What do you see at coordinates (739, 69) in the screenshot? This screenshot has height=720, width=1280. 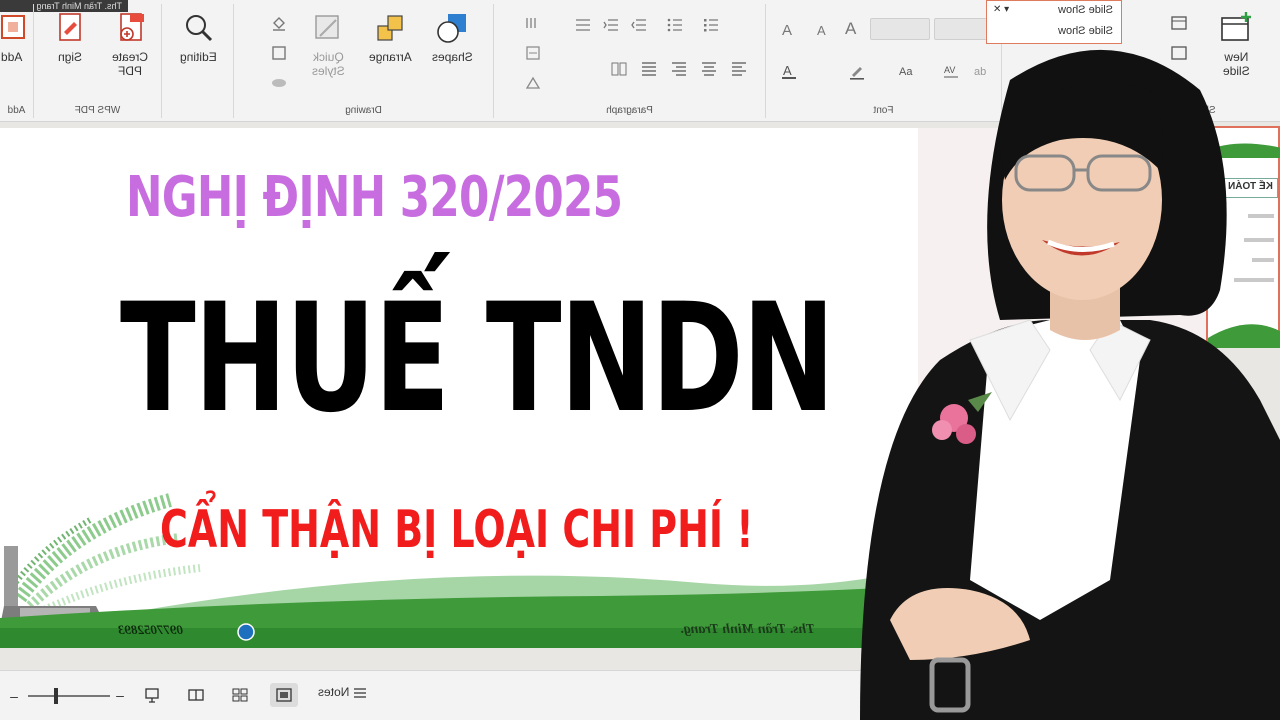 I see `align-left-icon` at bounding box center [739, 69].